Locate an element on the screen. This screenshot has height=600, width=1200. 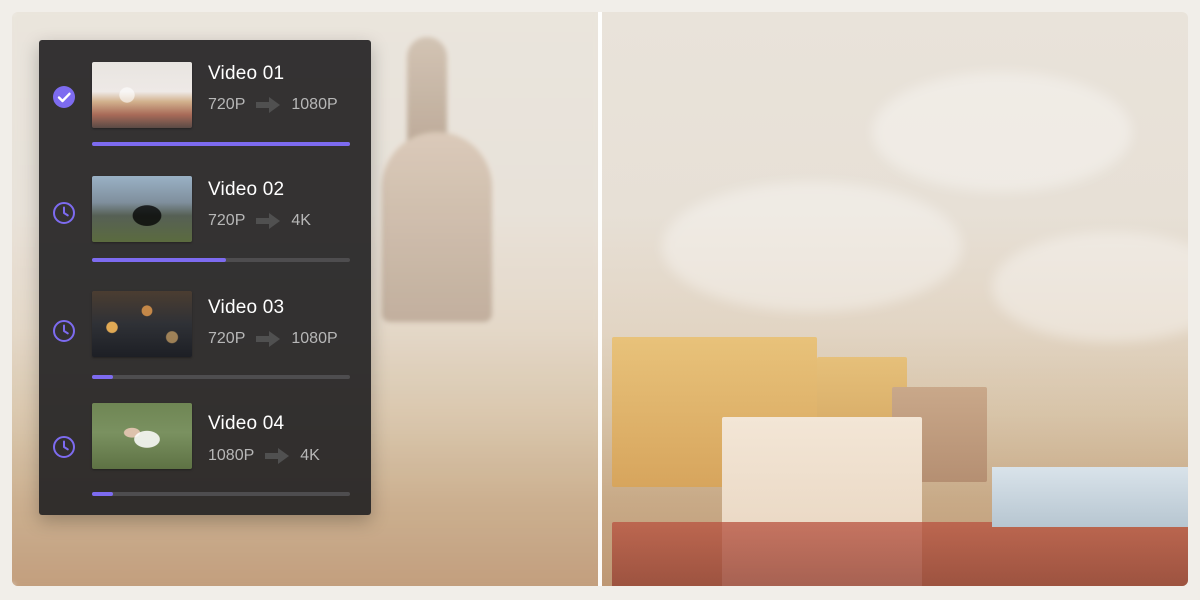
check-circle-icon is located at coordinates (64, 97).